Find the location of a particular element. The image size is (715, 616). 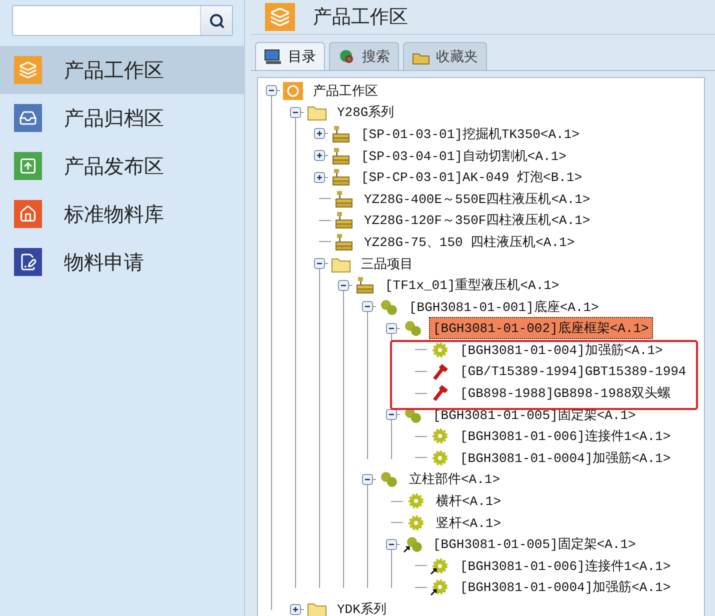

nav-item: 产品工作区 is located at coordinates (122, 70).